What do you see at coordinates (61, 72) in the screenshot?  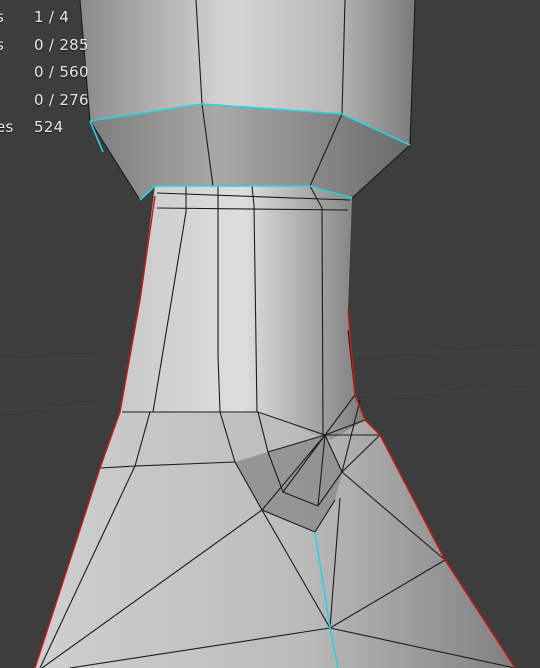 I see `stat-value: 0 / 560` at bounding box center [61, 72].